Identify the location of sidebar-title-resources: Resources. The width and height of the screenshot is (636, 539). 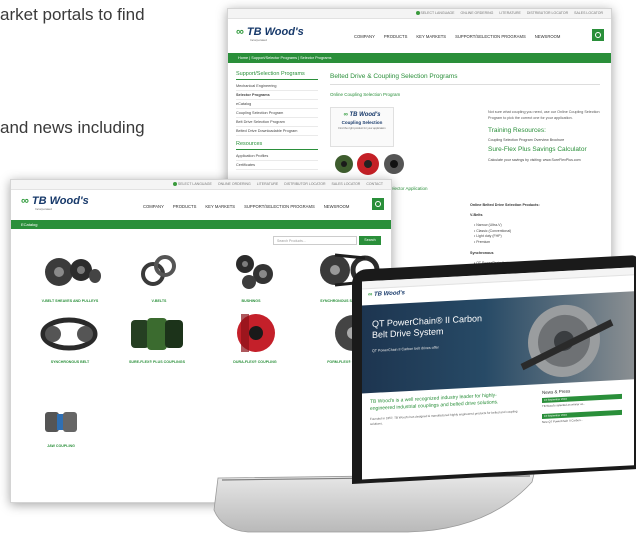
(249, 144).